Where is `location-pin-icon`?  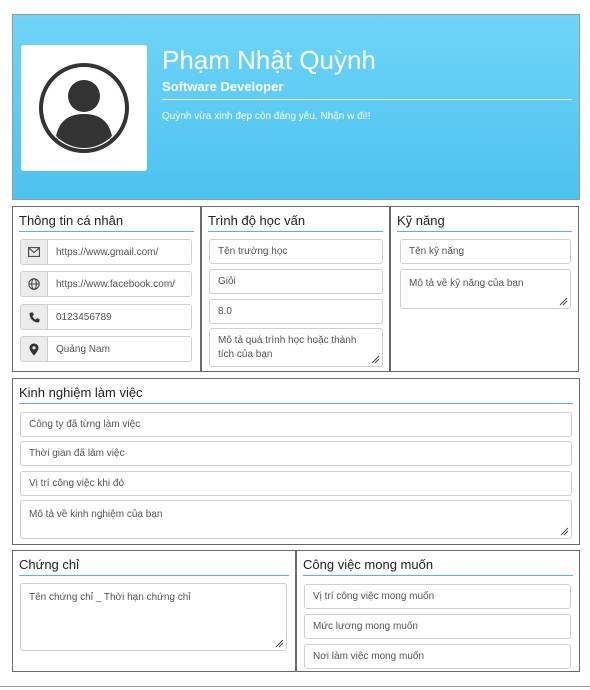
location-pin-icon is located at coordinates (34, 349).